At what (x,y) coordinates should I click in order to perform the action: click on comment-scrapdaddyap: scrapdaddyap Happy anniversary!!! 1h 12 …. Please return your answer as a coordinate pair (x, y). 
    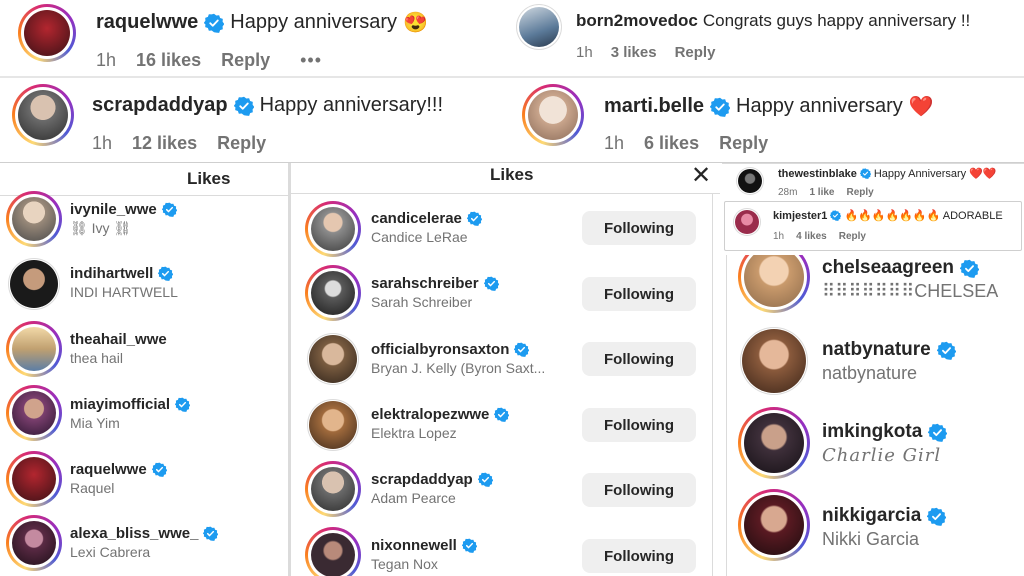
    Looking at the image, I should click on (256, 120).